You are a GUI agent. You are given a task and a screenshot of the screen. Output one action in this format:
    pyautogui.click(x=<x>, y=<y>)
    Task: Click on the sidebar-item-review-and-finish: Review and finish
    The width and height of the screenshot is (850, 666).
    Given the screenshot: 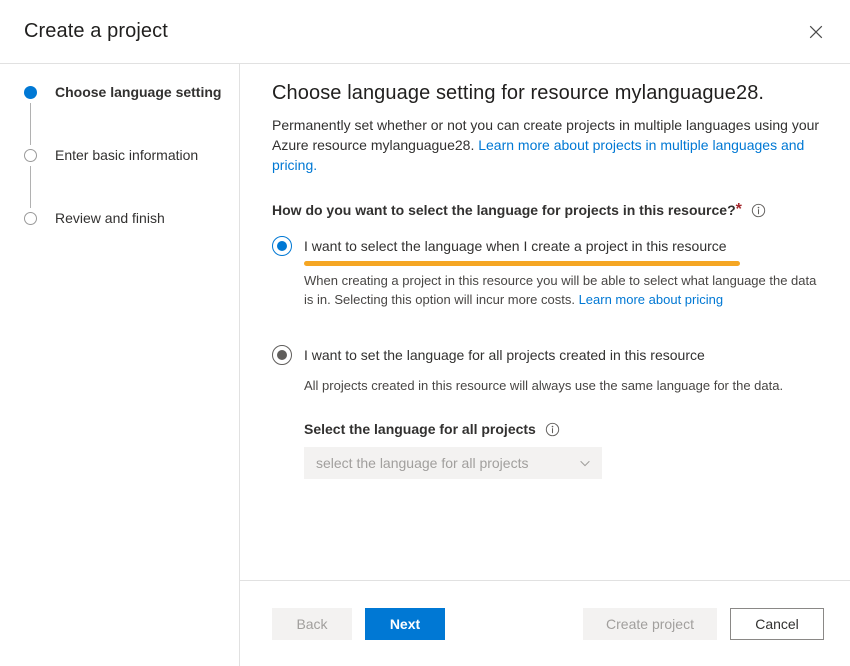 What is the action you would take?
    pyautogui.click(x=128, y=218)
    